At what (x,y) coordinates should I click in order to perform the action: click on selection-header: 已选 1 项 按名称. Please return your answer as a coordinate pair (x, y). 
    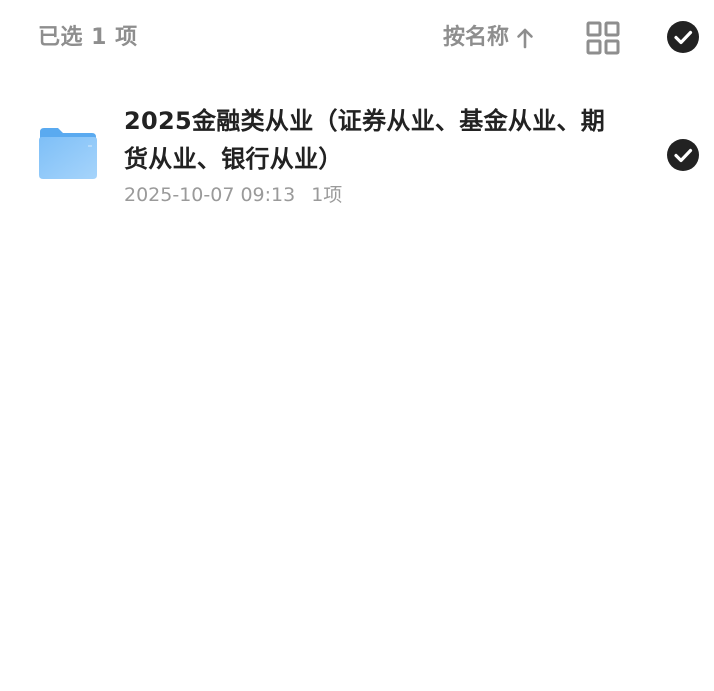
    Looking at the image, I should click on (357, 38).